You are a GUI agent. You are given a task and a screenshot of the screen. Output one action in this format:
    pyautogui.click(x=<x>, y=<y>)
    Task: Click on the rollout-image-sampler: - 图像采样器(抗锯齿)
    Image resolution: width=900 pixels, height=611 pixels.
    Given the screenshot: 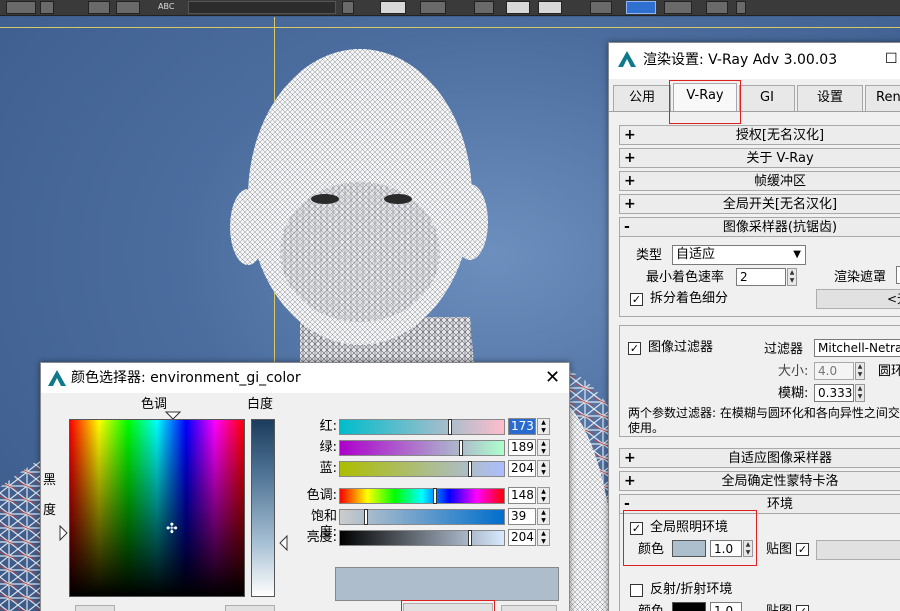 What is the action you would take?
    pyautogui.click(x=759, y=227)
    